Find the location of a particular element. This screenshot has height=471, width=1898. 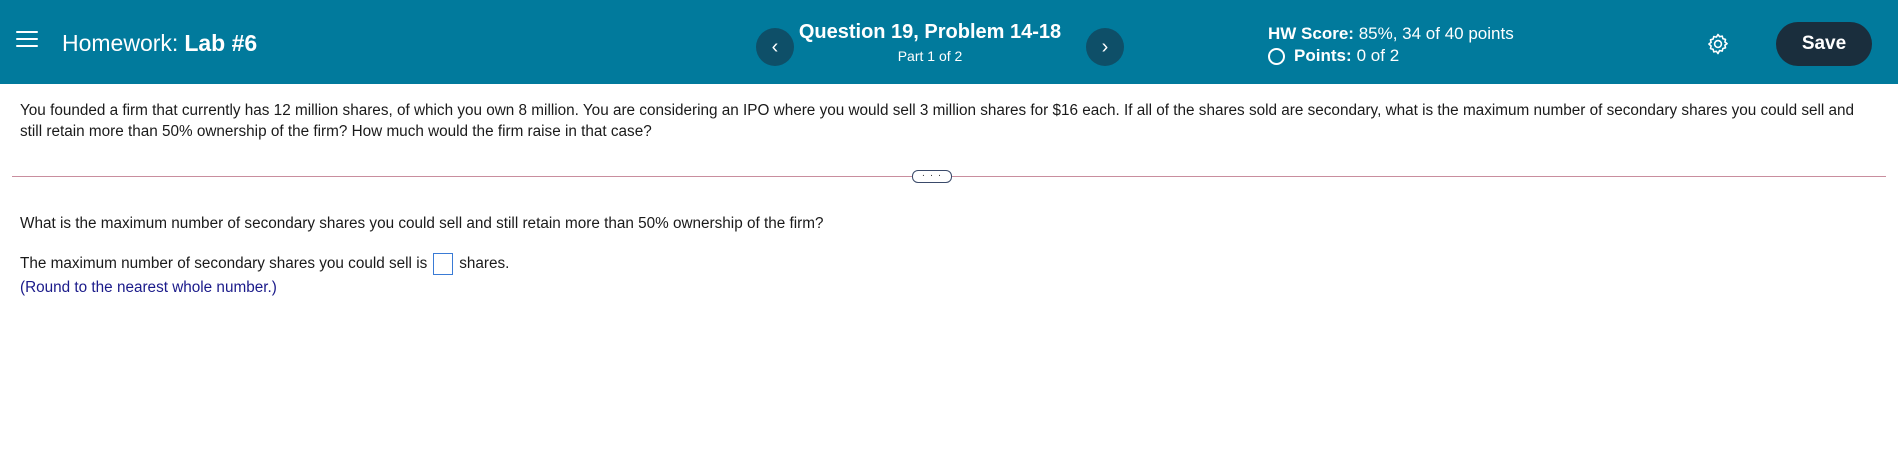

points-status-icon is located at coordinates (1276, 56).